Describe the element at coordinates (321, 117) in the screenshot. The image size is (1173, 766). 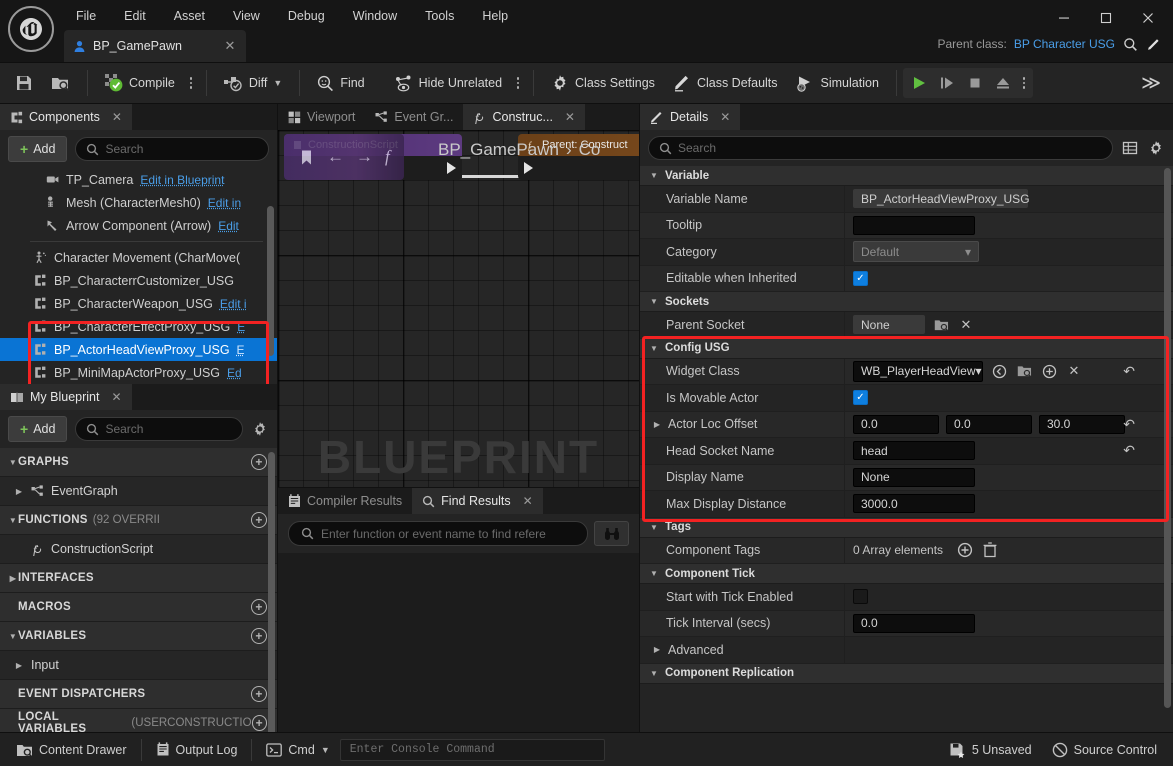
I see `tab-viewport: Viewport` at that location.